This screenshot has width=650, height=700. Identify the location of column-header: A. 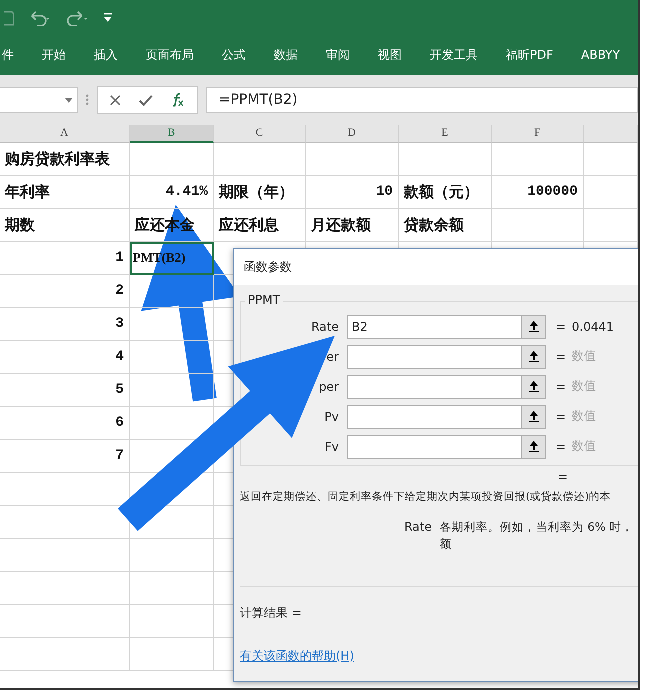
(65, 134).